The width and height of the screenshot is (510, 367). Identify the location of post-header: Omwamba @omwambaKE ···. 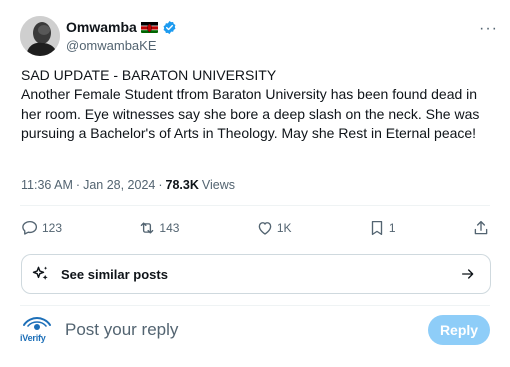
(259, 36).